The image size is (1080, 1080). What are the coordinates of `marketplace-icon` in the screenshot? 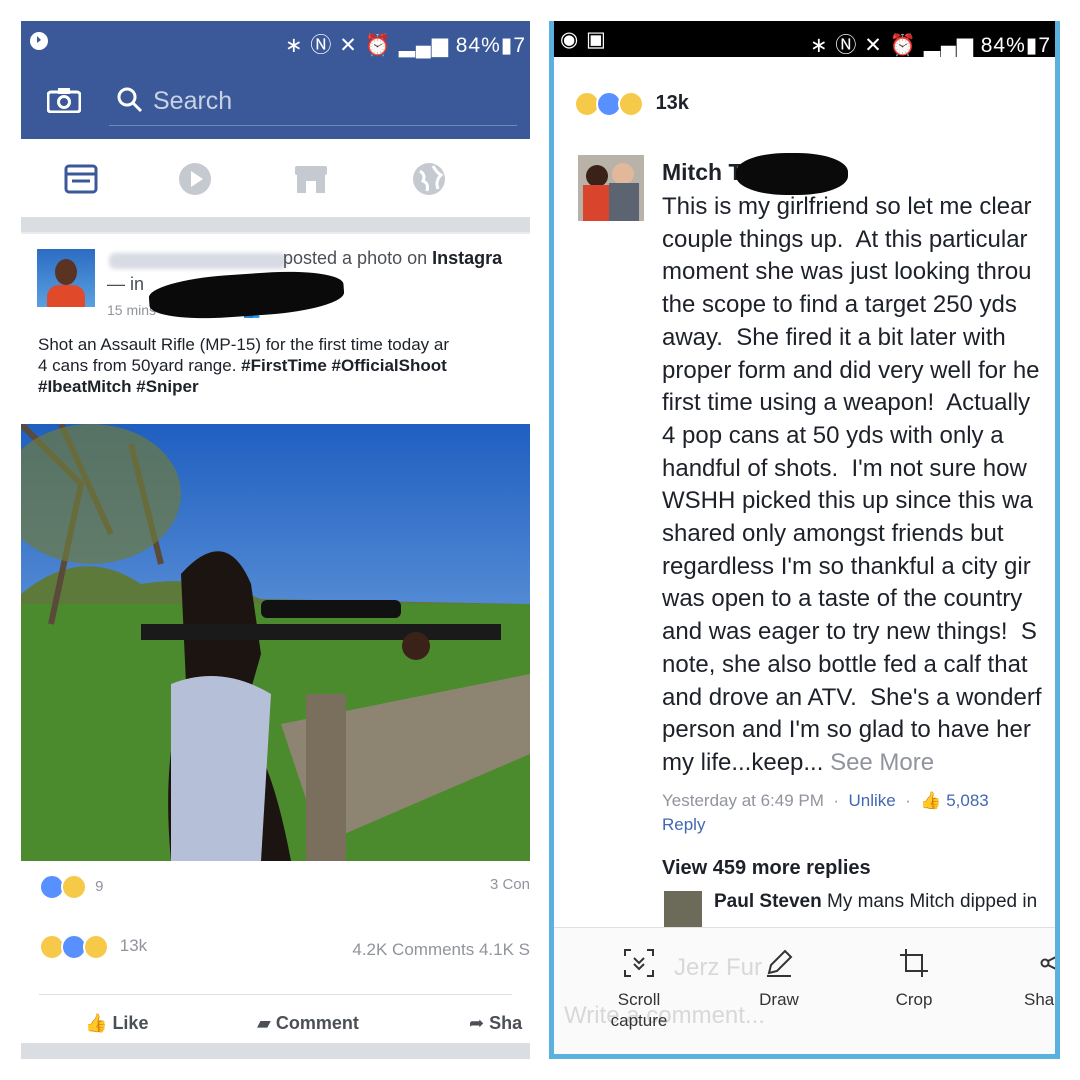 It's located at (311, 179).